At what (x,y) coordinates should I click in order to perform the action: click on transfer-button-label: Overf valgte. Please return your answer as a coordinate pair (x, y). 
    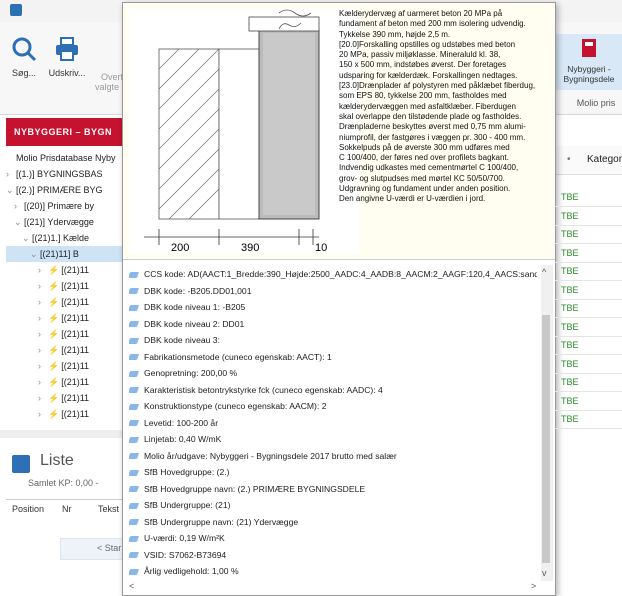
    Looking at the image, I should click on (109, 82).